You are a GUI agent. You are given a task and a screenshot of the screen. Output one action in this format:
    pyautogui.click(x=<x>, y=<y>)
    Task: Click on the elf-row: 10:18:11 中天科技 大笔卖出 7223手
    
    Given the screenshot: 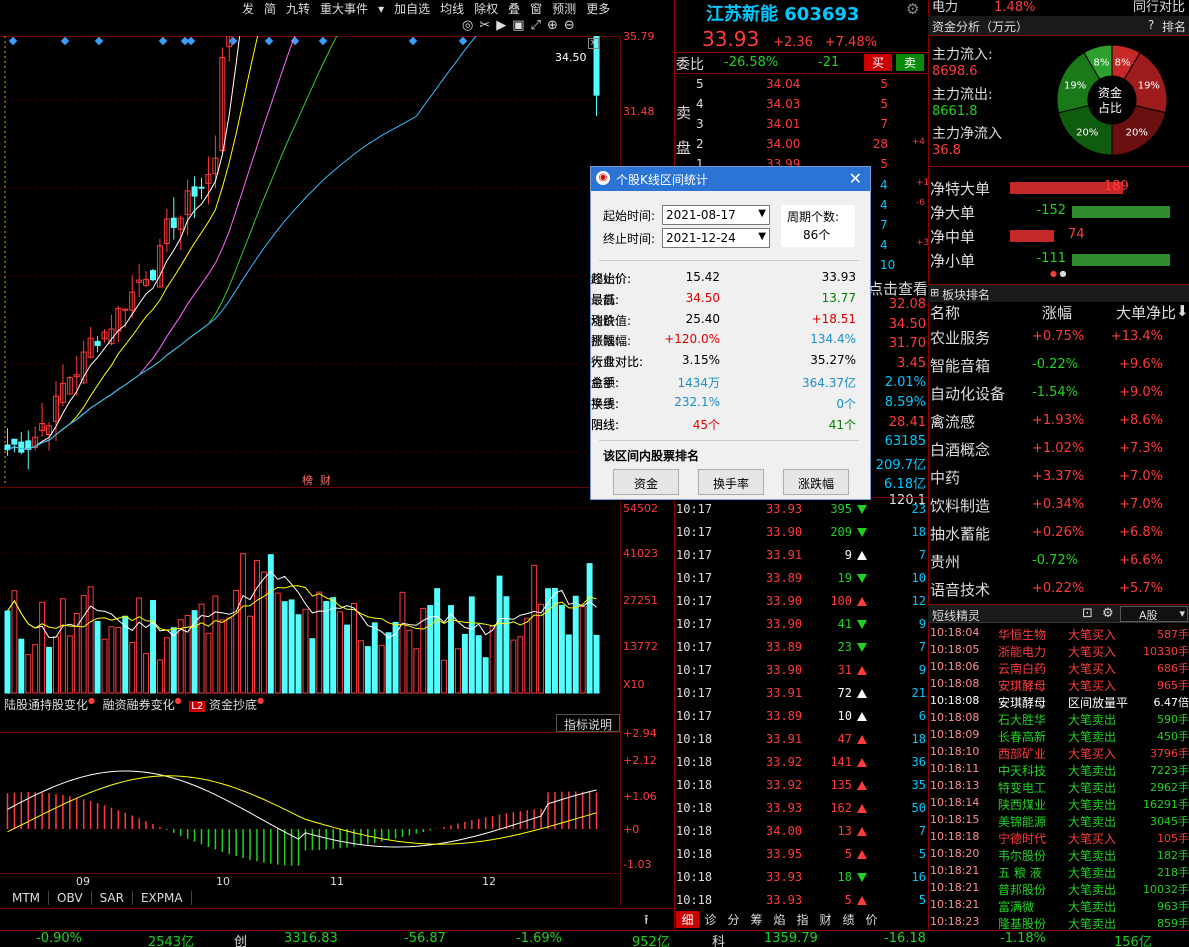 What is the action you would take?
    pyautogui.click(x=1058, y=769)
    